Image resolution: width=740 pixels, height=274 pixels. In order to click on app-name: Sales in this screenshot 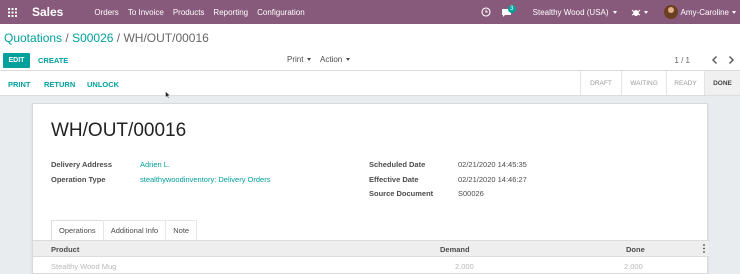, I will do `click(47, 12)`.